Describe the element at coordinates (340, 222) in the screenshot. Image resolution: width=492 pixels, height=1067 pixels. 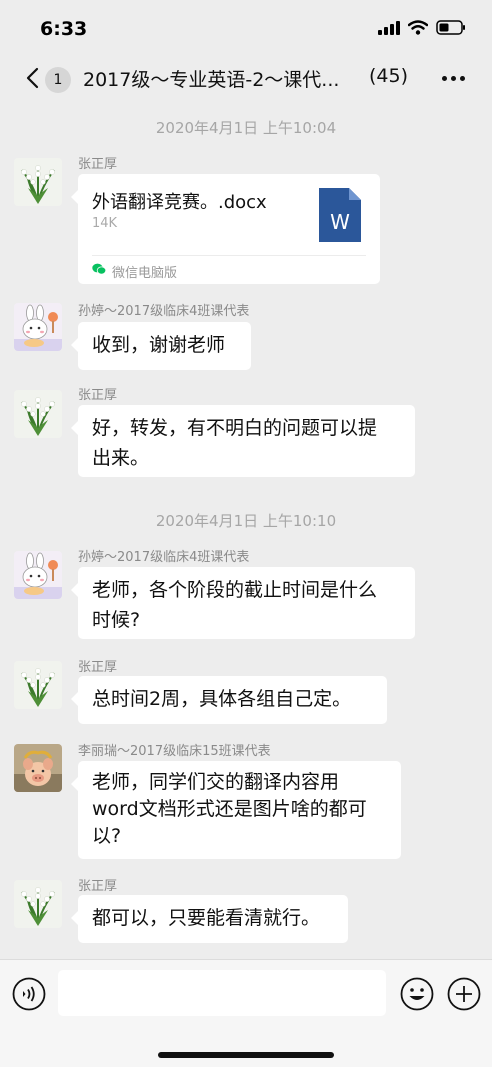
I see `word-icon-letter: W` at that location.